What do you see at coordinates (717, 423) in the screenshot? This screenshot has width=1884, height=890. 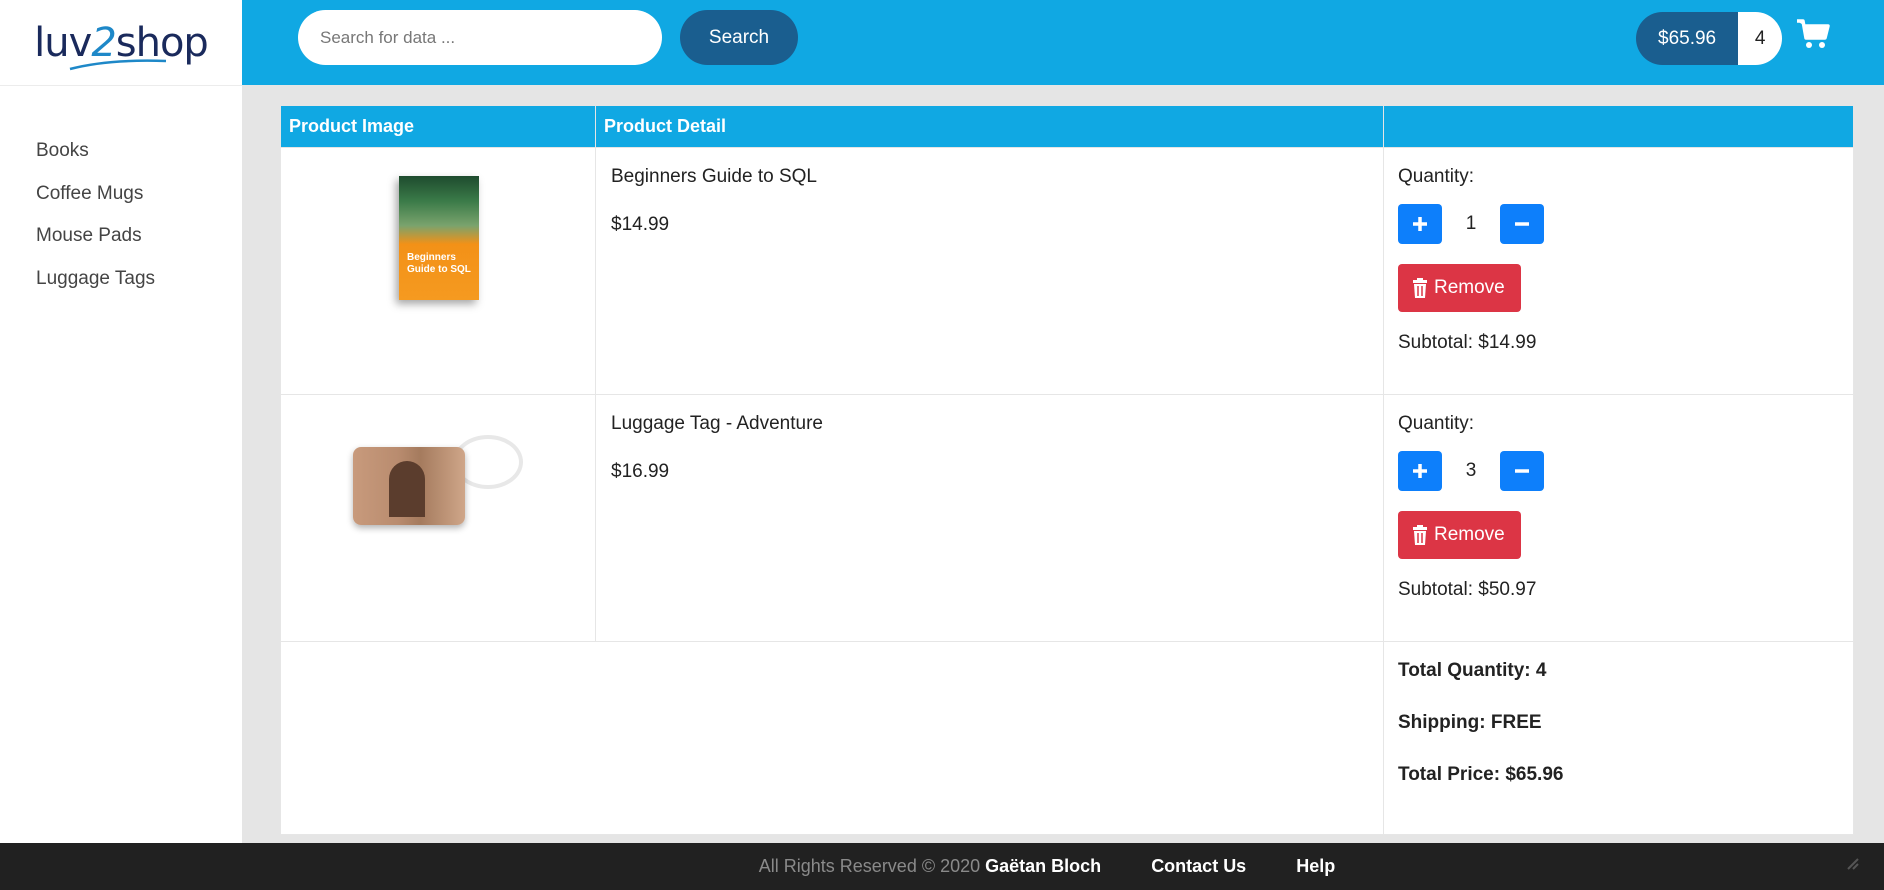 I see `product-name: Luggage Tag - Adventure` at bounding box center [717, 423].